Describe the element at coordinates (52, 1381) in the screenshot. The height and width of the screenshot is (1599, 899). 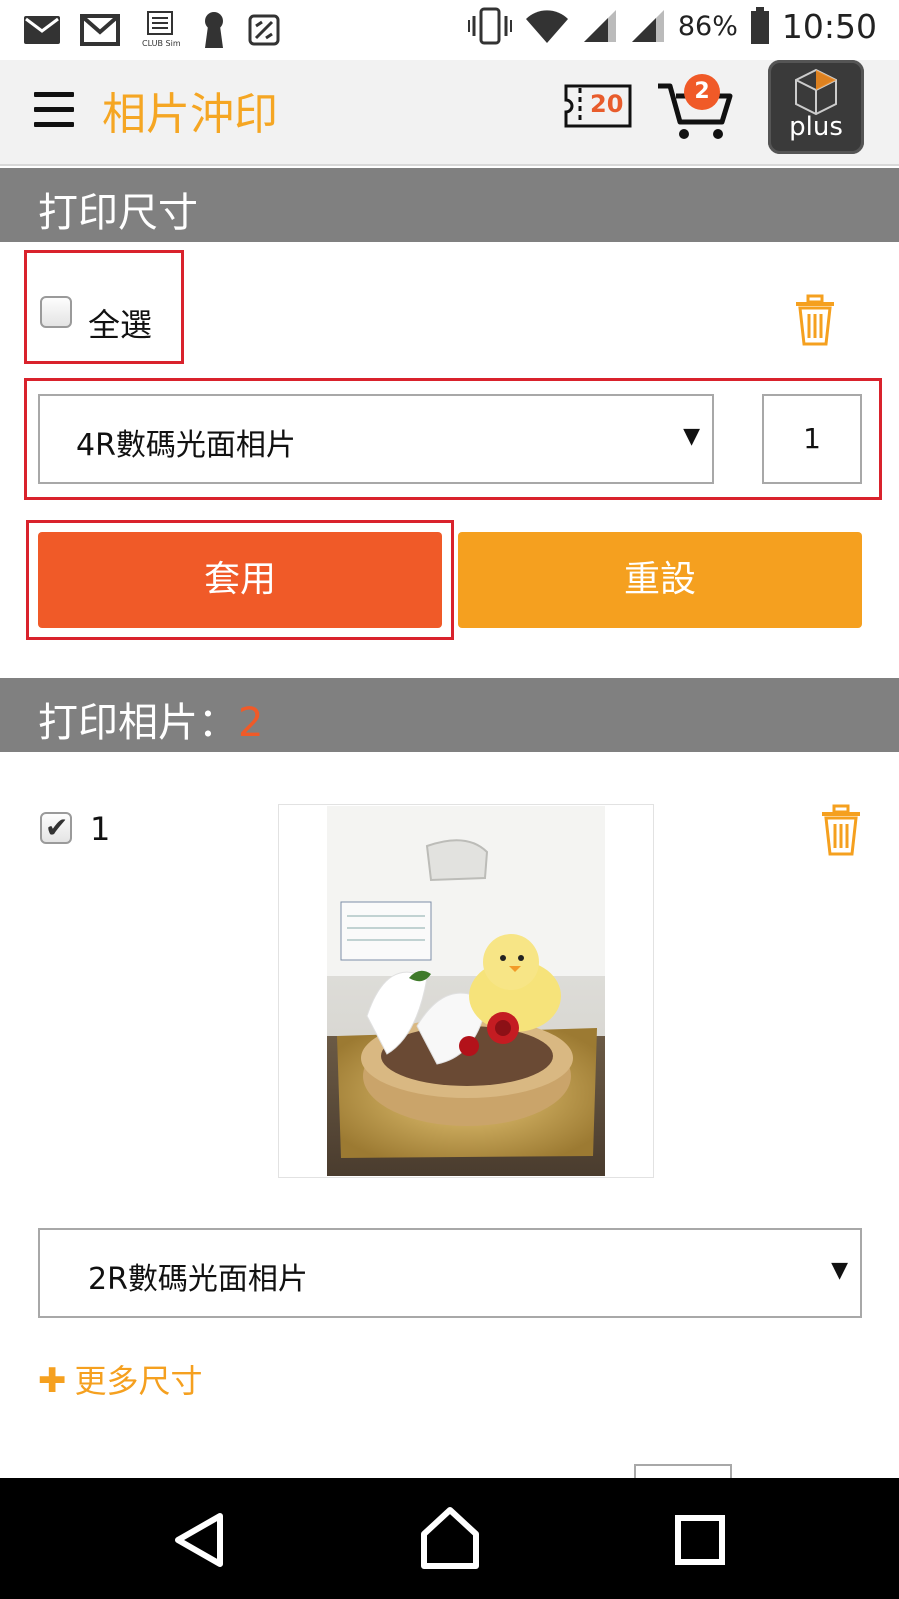
I see `plus-icon: ✚` at that location.